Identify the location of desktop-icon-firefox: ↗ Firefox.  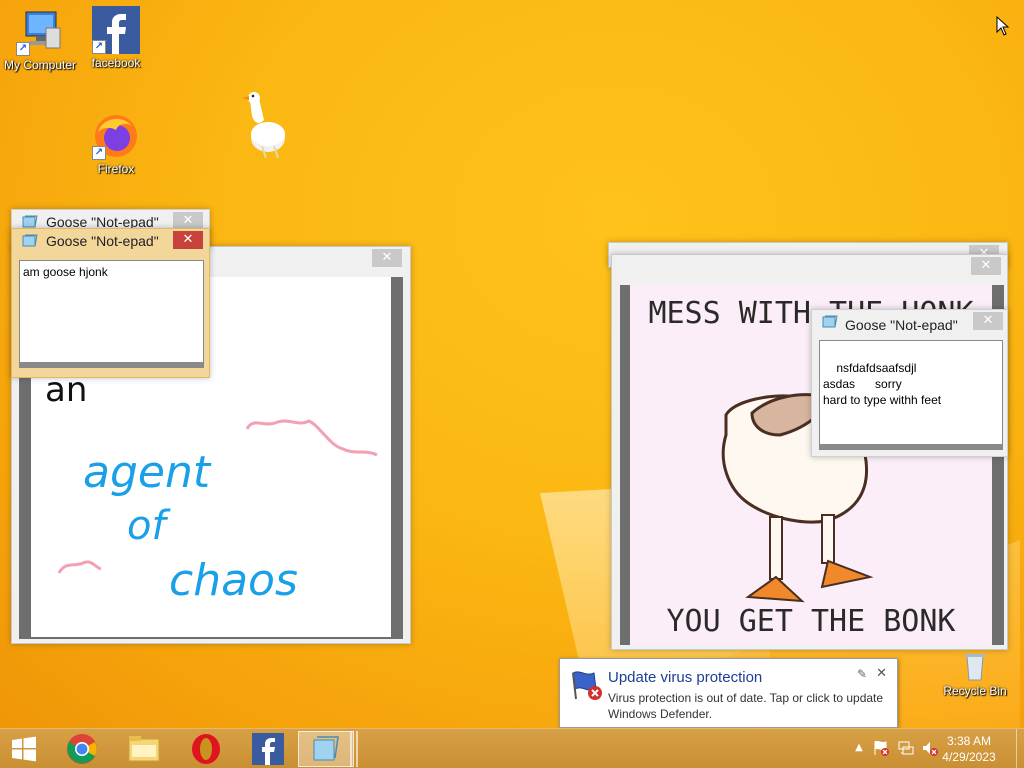
(116, 144).